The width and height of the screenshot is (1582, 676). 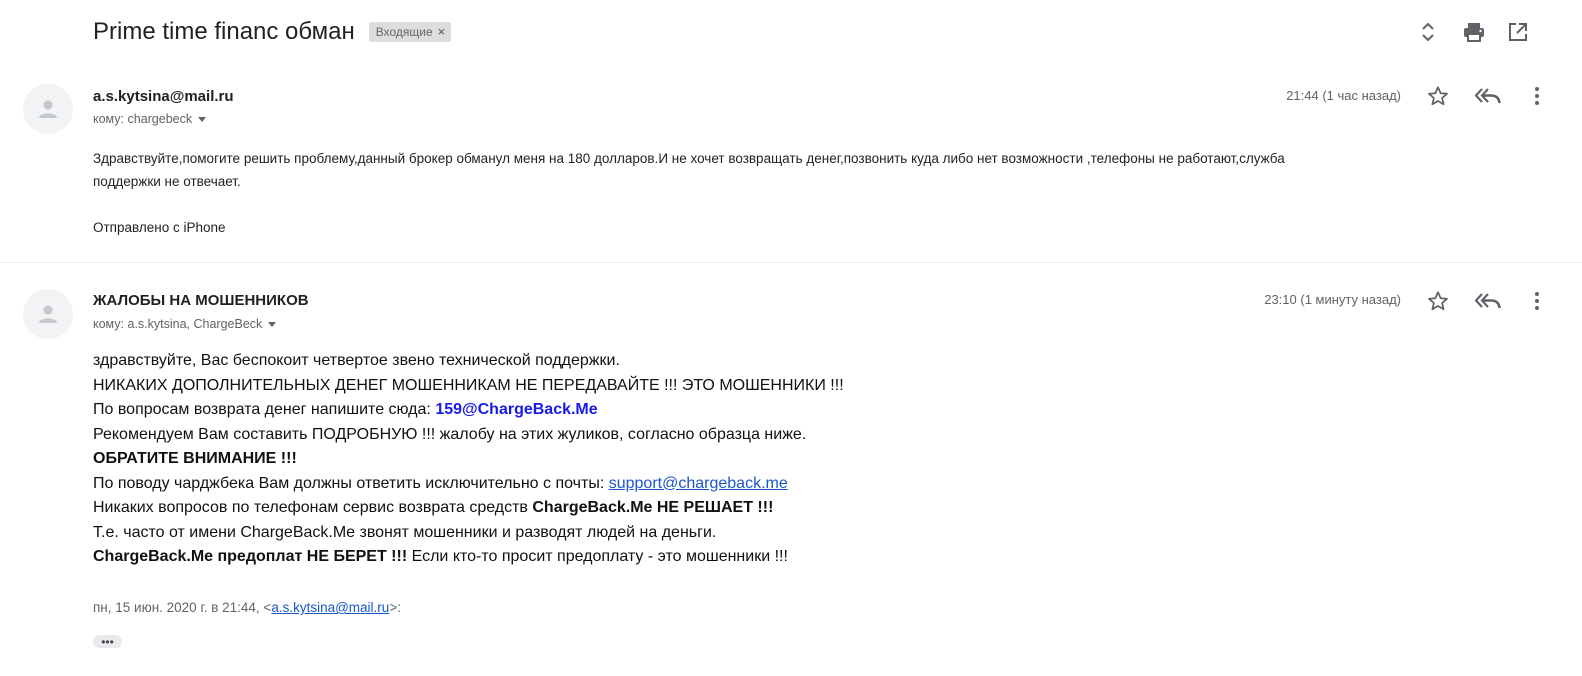 I want to click on recipients-line: кому: a.s.kytsina, ChargeBeck, so click(x=185, y=324).